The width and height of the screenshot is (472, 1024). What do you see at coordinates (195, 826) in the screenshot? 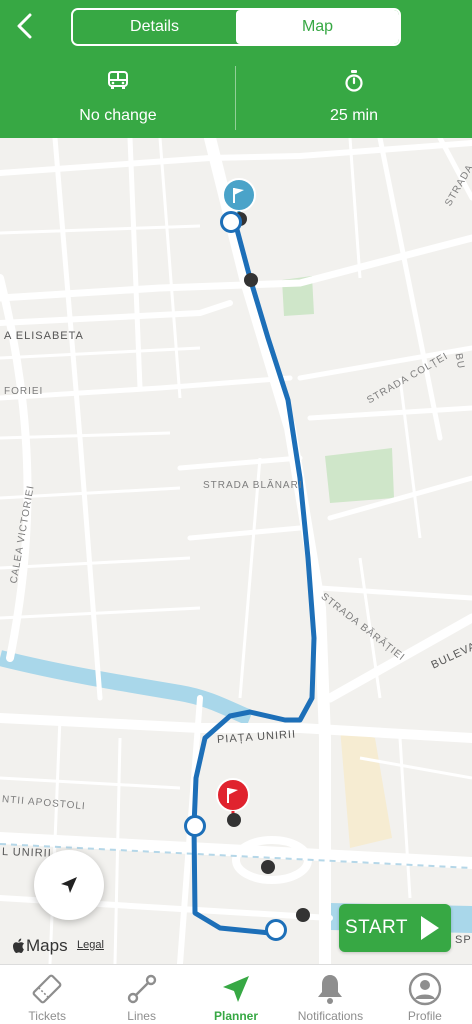
I see `route-waypoint-circle` at bounding box center [195, 826].